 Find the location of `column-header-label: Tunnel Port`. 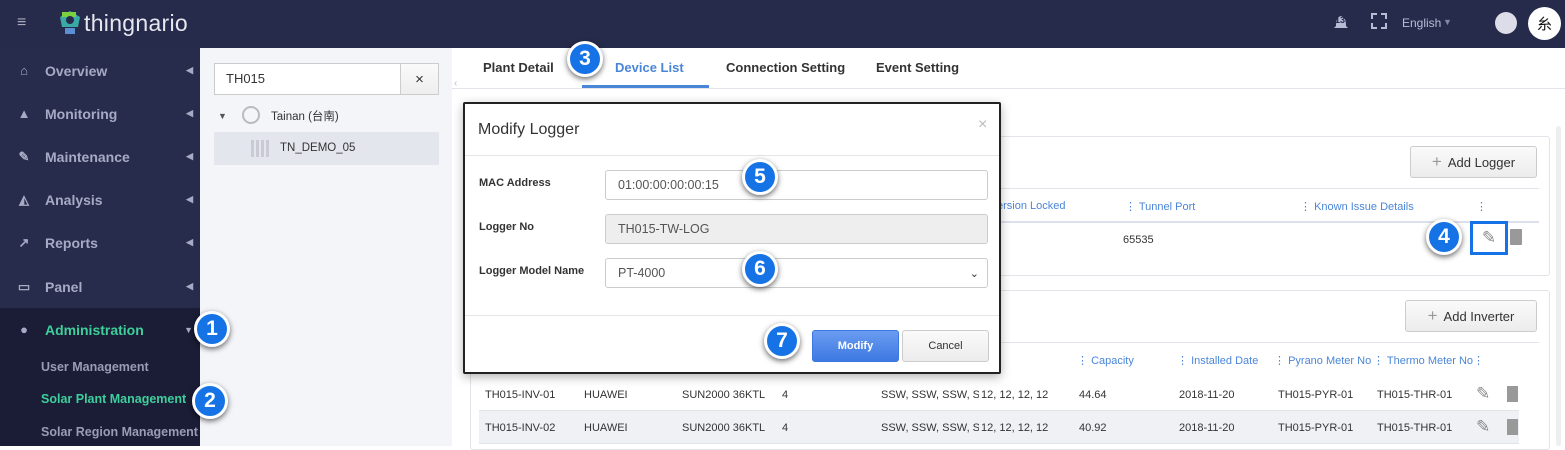

column-header-label: Tunnel Port is located at coordinates (1167, 207).